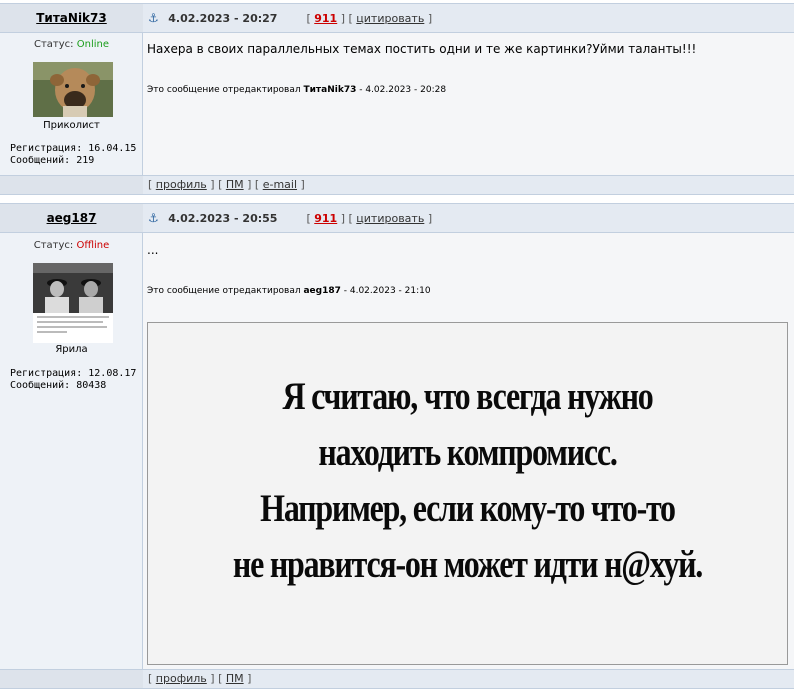 This screenshot has height=691, width=794. What do you see at coordinates (397, 679) in the screenshot?
I see `post-footer: [ профиль ] [ ПМ ]` at bounding box center [397, 679].